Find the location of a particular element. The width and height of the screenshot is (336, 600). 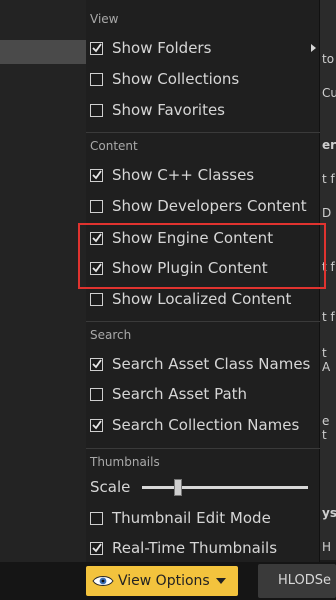

menu-item-search-asset-class-names: Search Asset Class Names is located at coordinates (203, 364).